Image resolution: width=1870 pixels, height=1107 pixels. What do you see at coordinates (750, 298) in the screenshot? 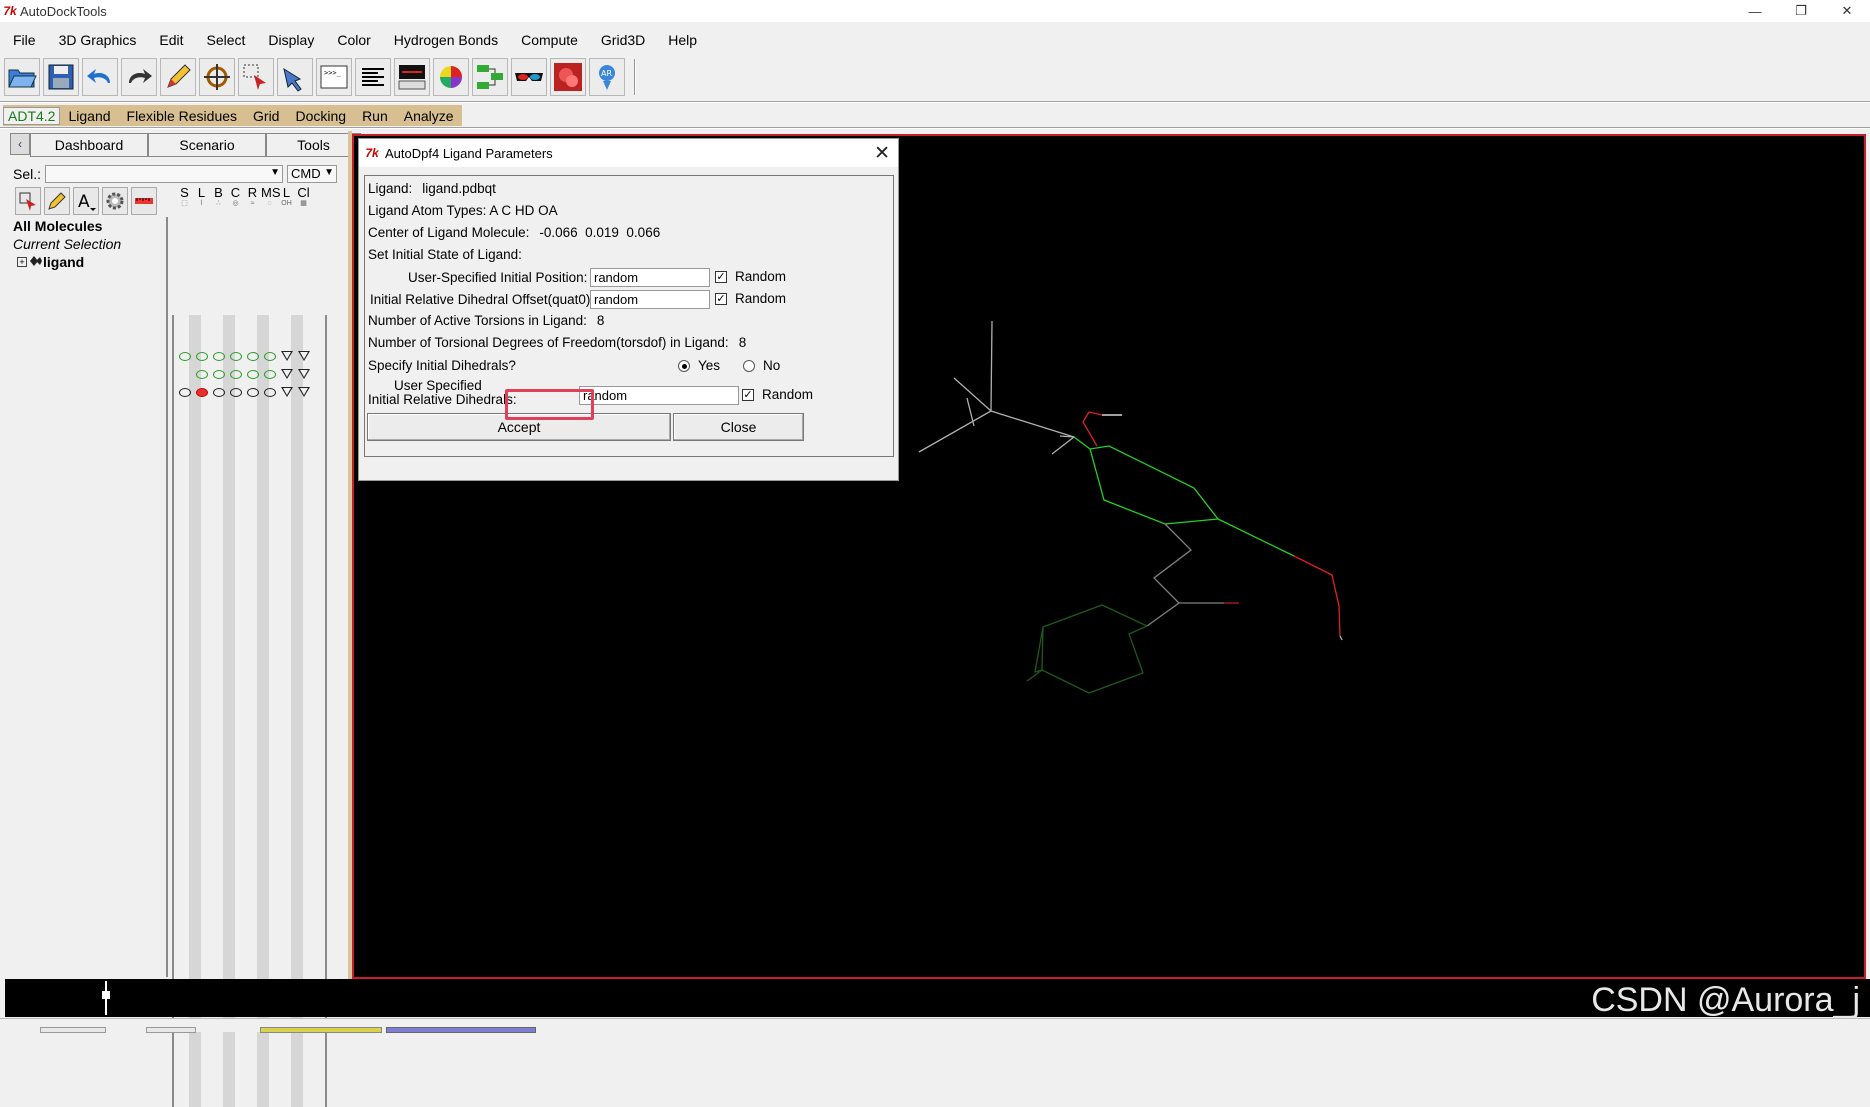
I see `dihedral-offset-random-checkbox: ✓ Random` at bounding box center [750, 298].